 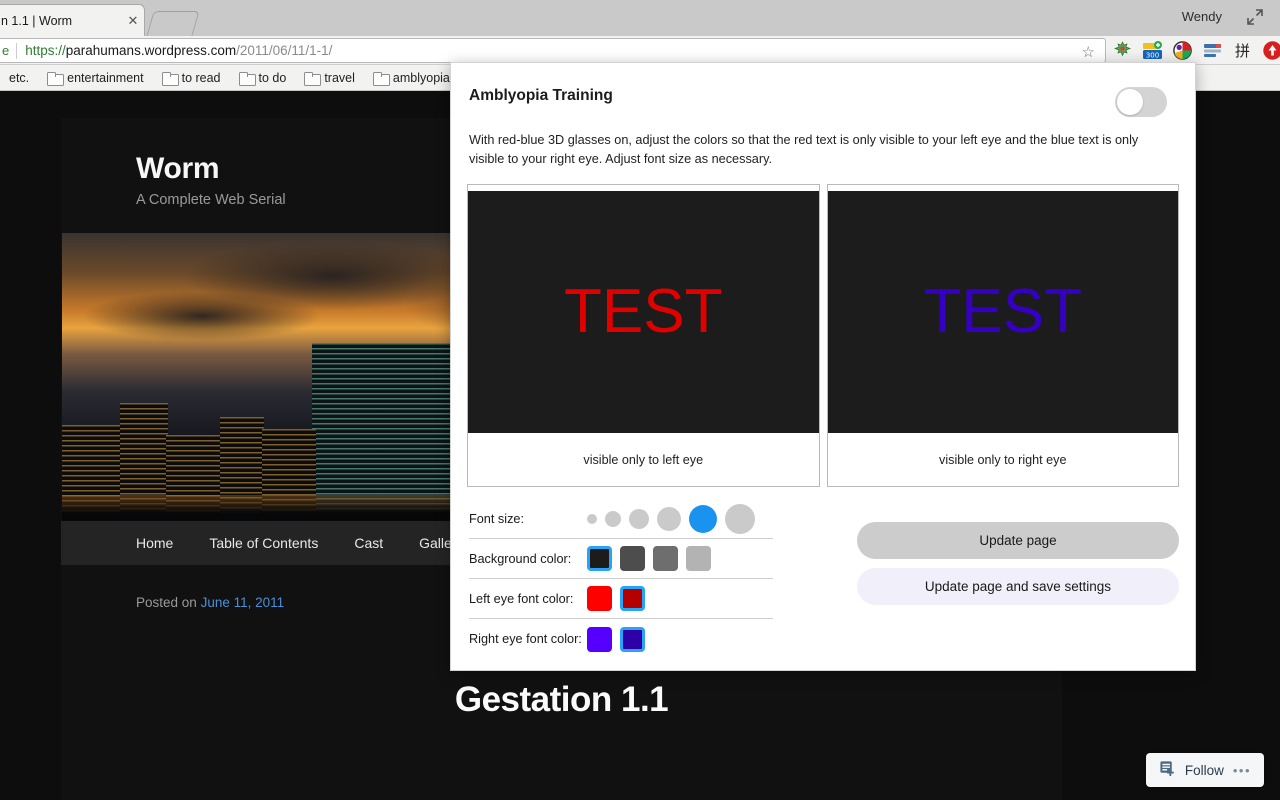 I want to click on svg-text: 拼, so click(x=1242, y=51).